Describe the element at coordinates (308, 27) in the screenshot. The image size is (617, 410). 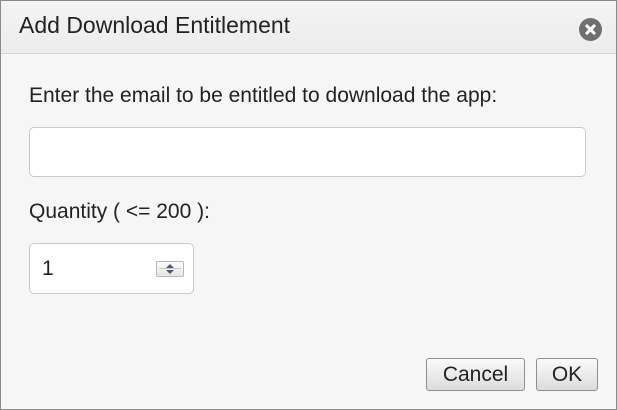
I see `dialog-titlebar: Add Download Entitlement` at that location.